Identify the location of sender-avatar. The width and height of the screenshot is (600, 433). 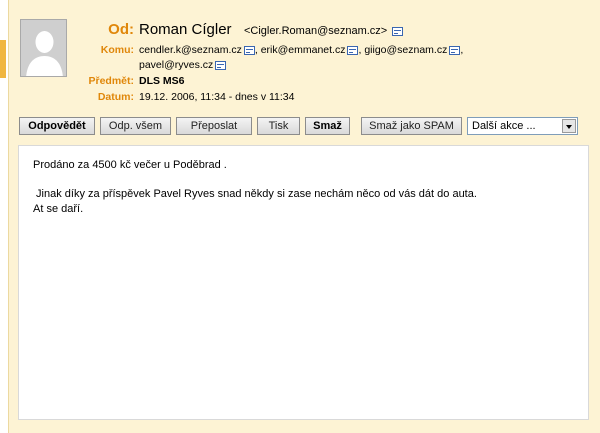
(43, 48).